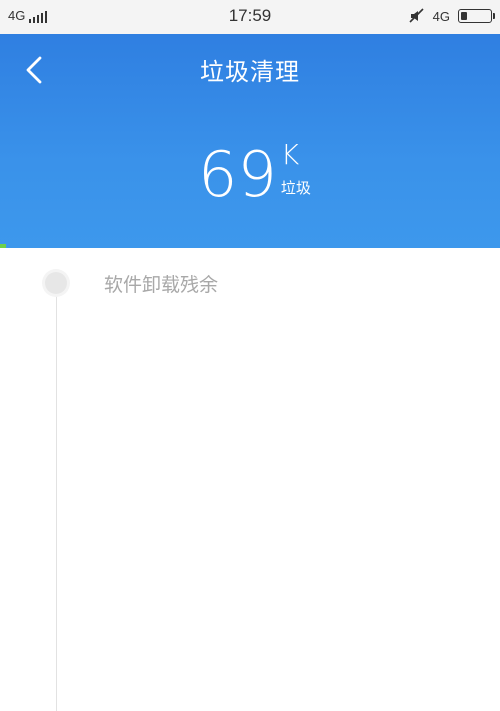 This screenshot has width=500, height=711. What do you see at coordinates (464, 16) in the screenshot?
I see `battery-level` at bounding box center [464, 16].